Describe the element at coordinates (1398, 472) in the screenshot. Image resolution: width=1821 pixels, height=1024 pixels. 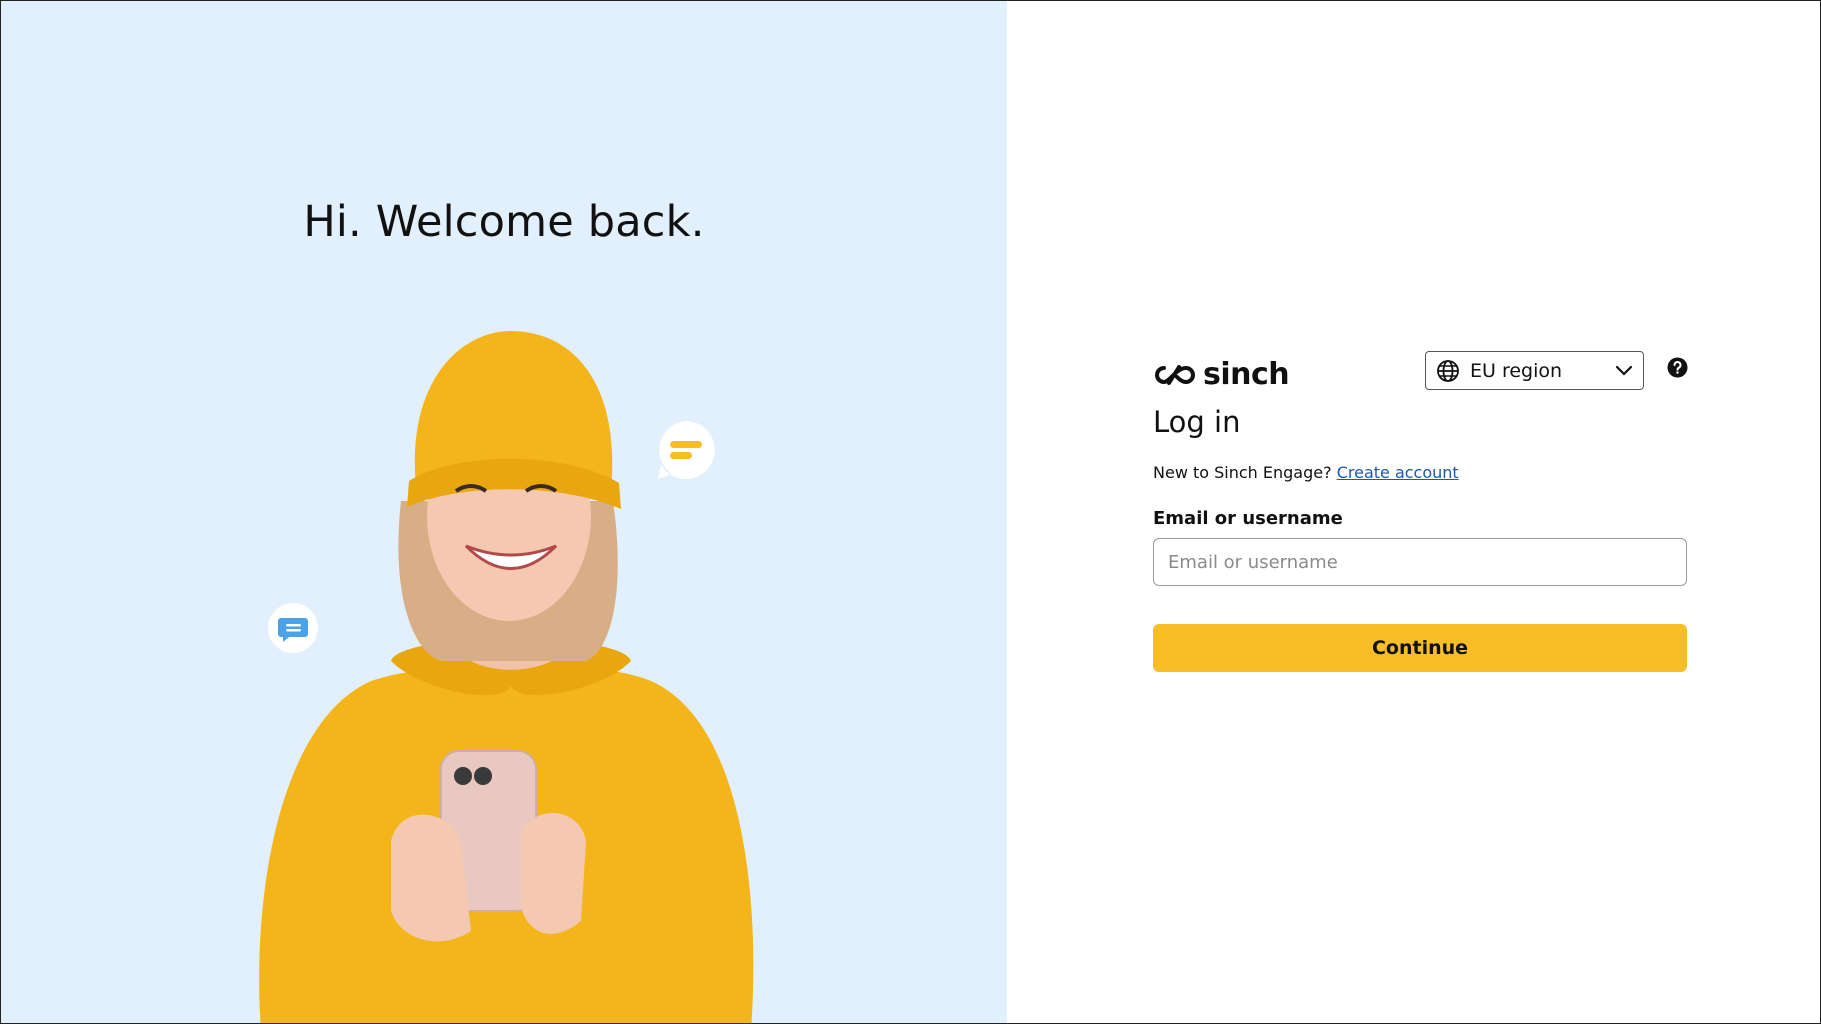
I see `create-account-link: Create account` at that location.